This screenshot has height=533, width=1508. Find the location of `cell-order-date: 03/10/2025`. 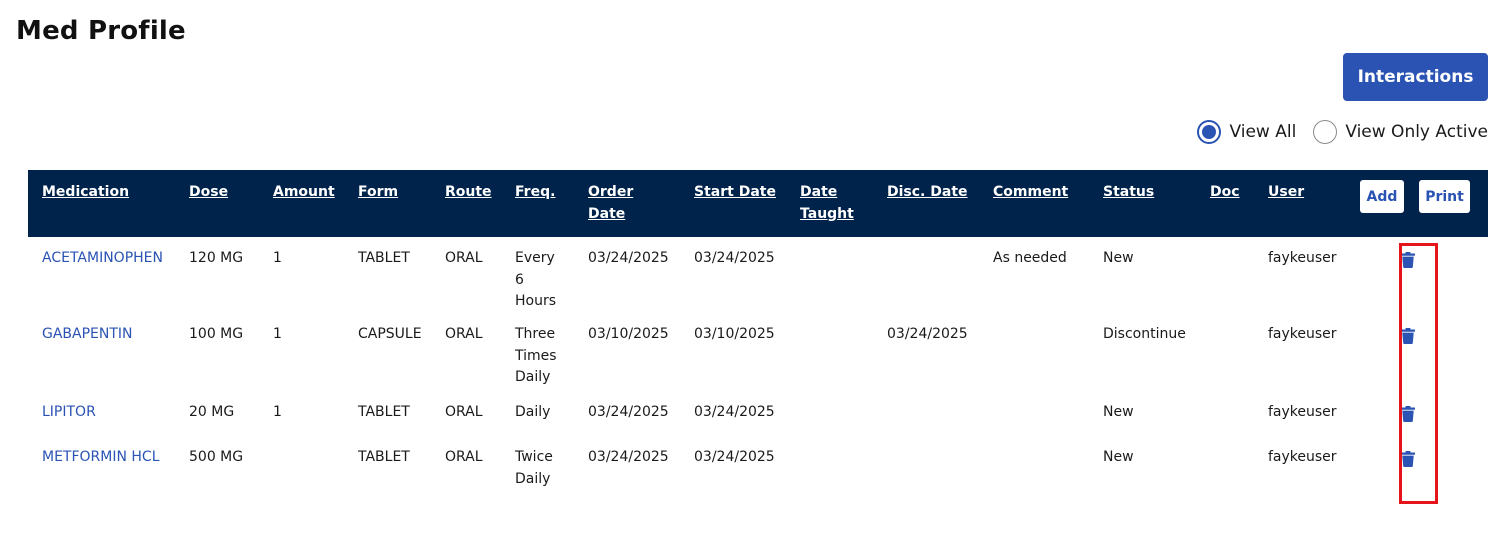

cell-order-date: 03/10/2025 is located at coordinates (628, 334).